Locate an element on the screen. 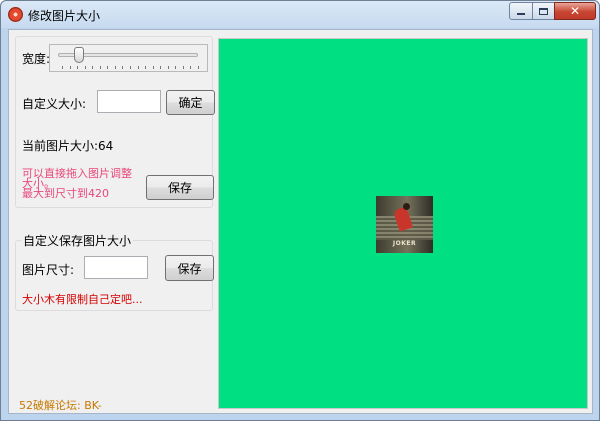 This screenshot has width=600, height=421. current-size-value: 64 is located at coordinates (106, 146).